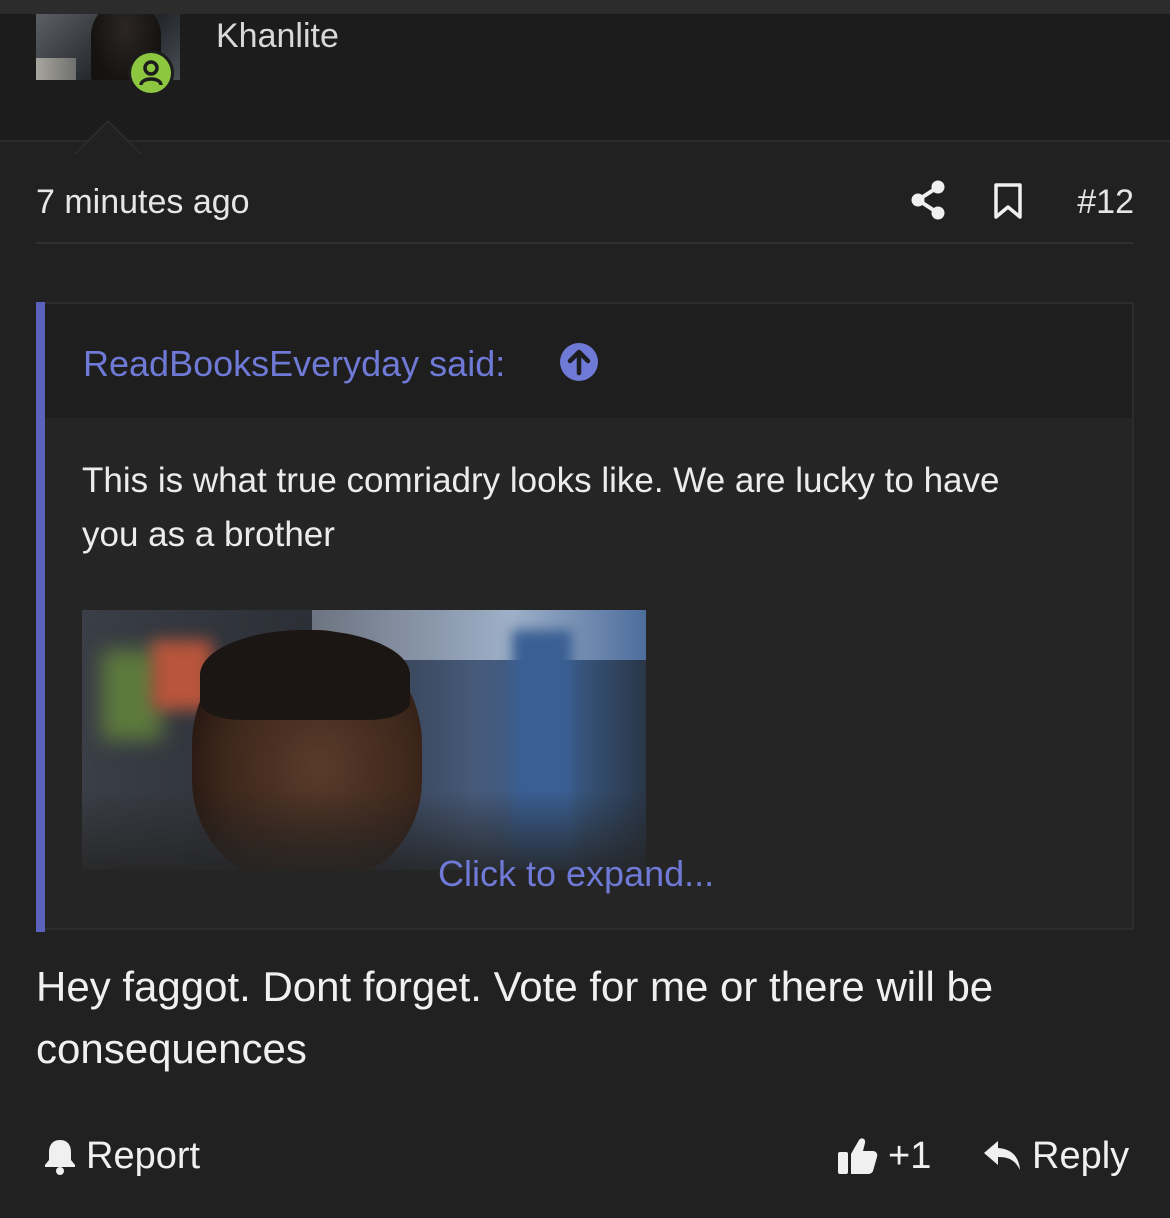 Image resolution: width=1170 pixels, height=1218 pixels. Describe the element at coordinates (1002, 1155) in the screenshot. I see `reply-arrow-icon` at that location.